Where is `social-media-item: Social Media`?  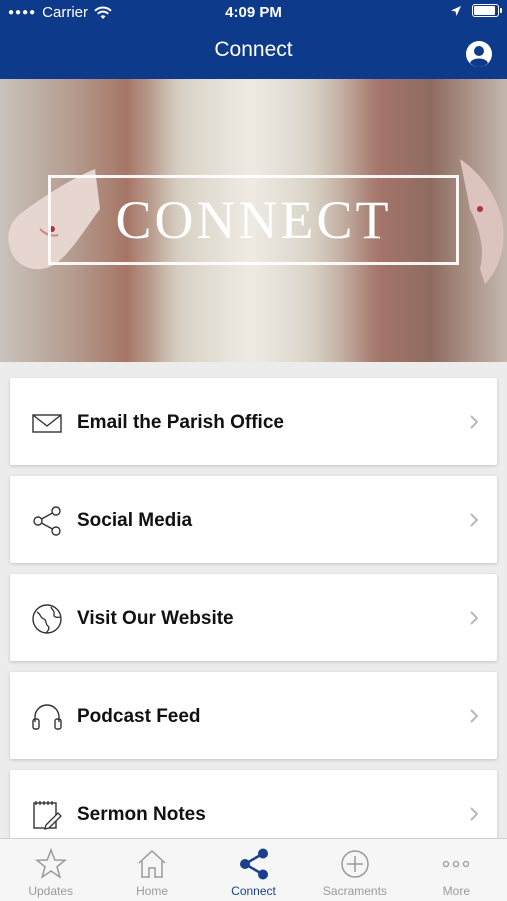
social-media-item: Social Media is located at coordinates (253, 519).